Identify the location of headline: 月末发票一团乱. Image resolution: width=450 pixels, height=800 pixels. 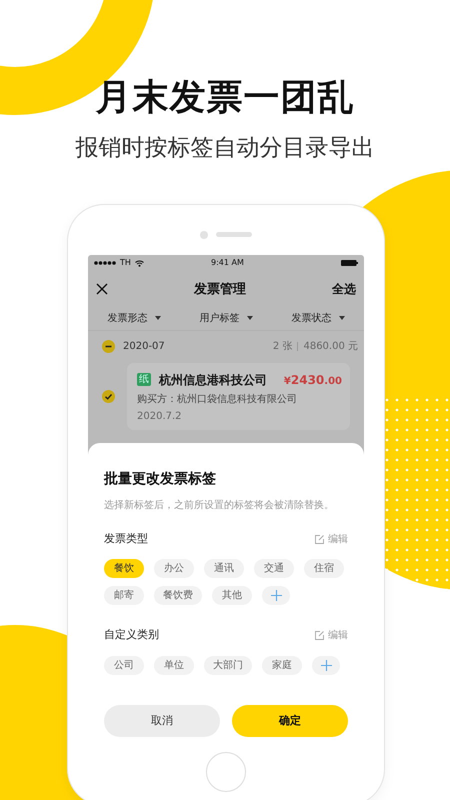
(225, 98).